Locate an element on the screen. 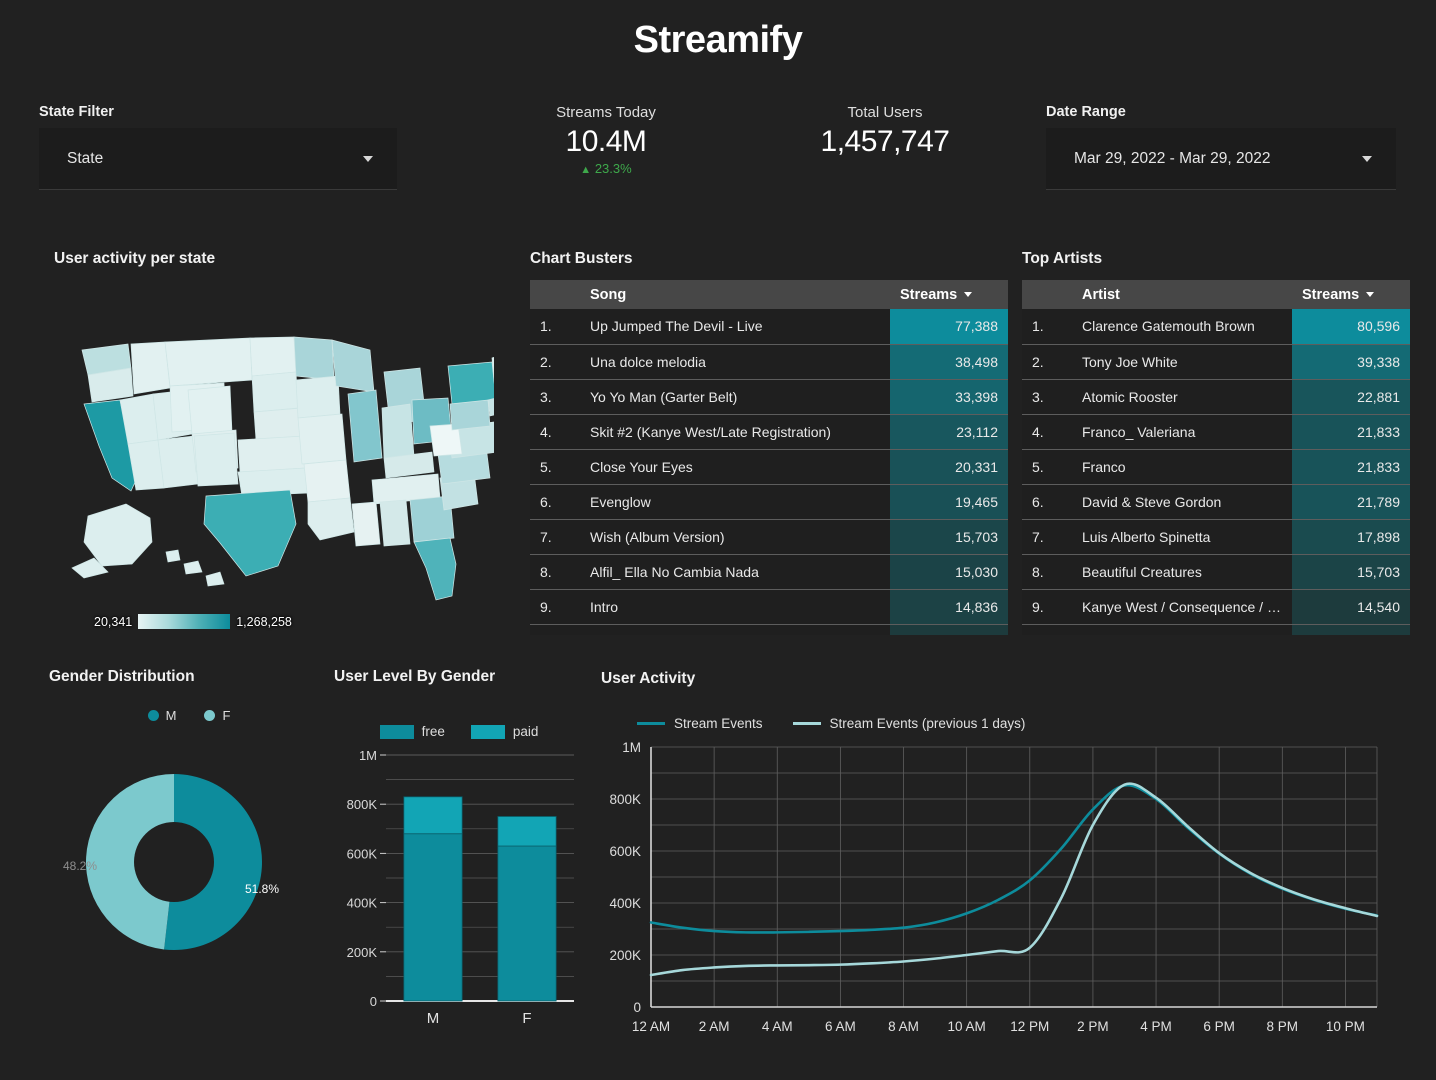 The height and width of the screenshot is (1080, 1436). line-series-stream-events-previous-1-days- is located at coordinates (1014, 879).